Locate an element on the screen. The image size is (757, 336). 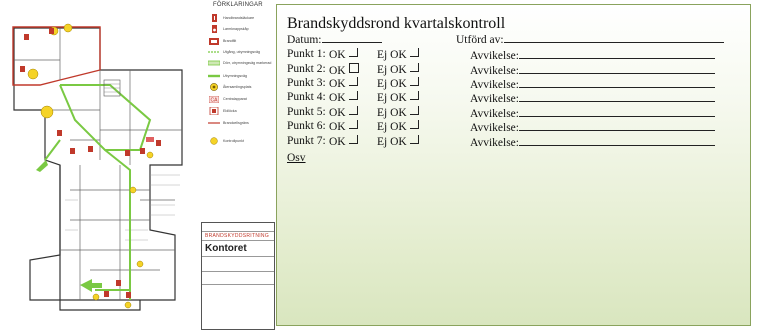
legend-item: Kontrollpunkt is located at coordinates (226, 141).